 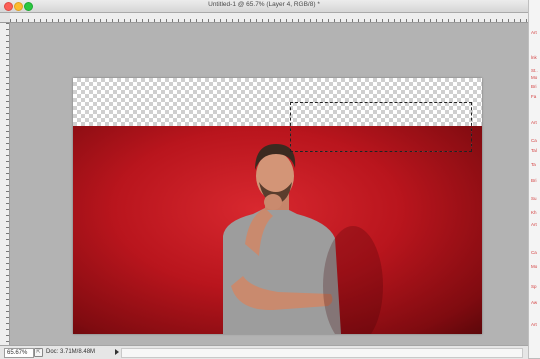 What do you see at coordinates (273, 202) in the screenshot?
I see `hand-shape` at bounding box center [273, 202].